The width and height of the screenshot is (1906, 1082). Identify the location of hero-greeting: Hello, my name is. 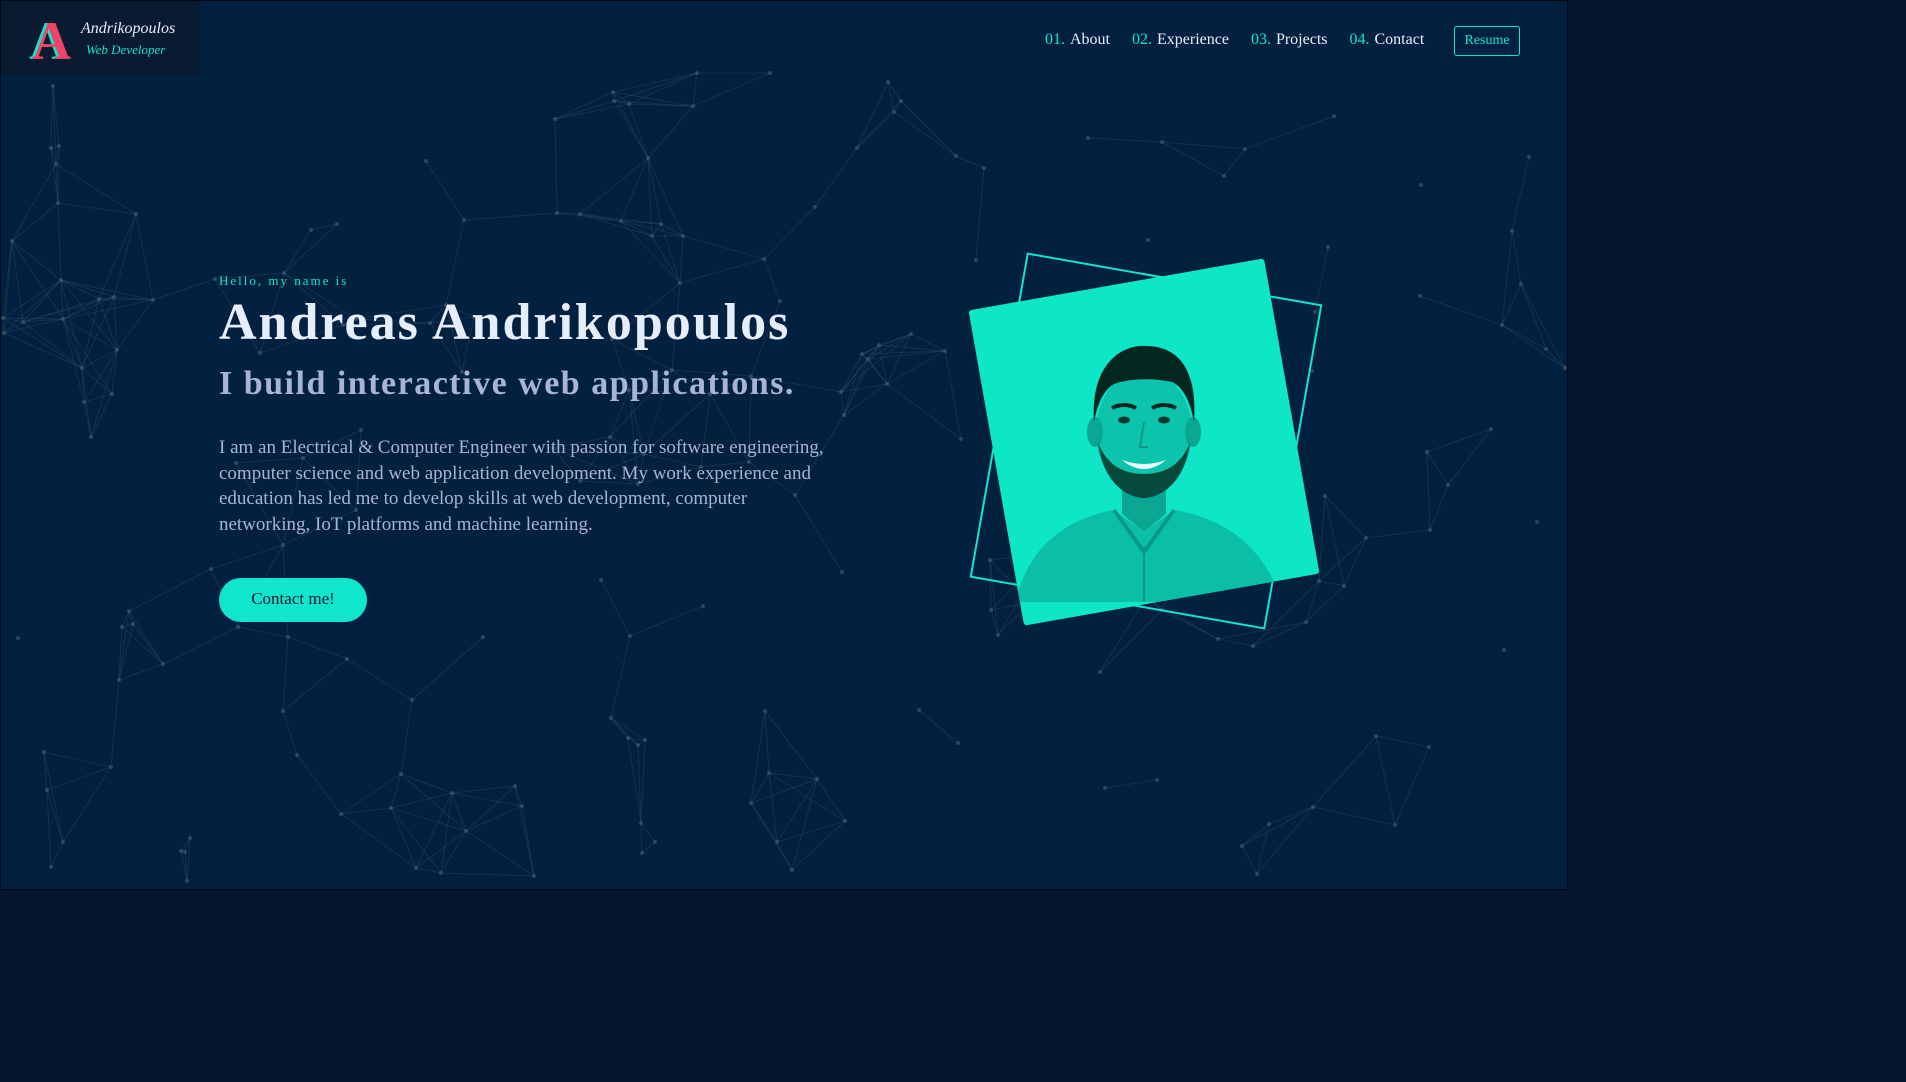
(284, 280).